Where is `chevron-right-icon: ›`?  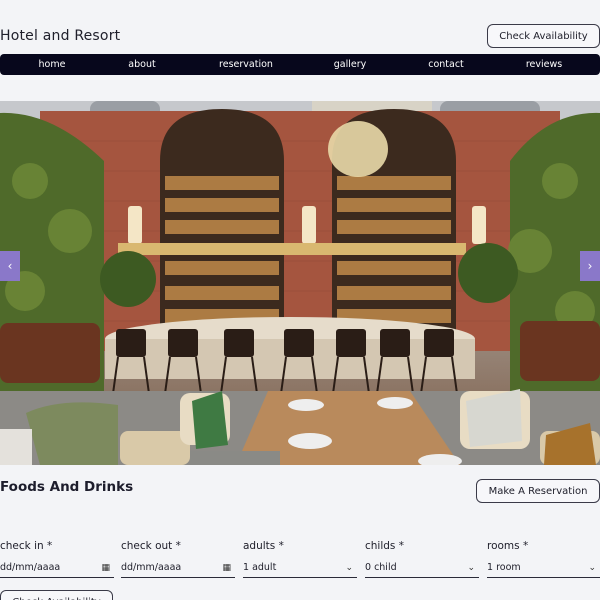 chevron-right-icon: › is located at coordinates (590, 266).